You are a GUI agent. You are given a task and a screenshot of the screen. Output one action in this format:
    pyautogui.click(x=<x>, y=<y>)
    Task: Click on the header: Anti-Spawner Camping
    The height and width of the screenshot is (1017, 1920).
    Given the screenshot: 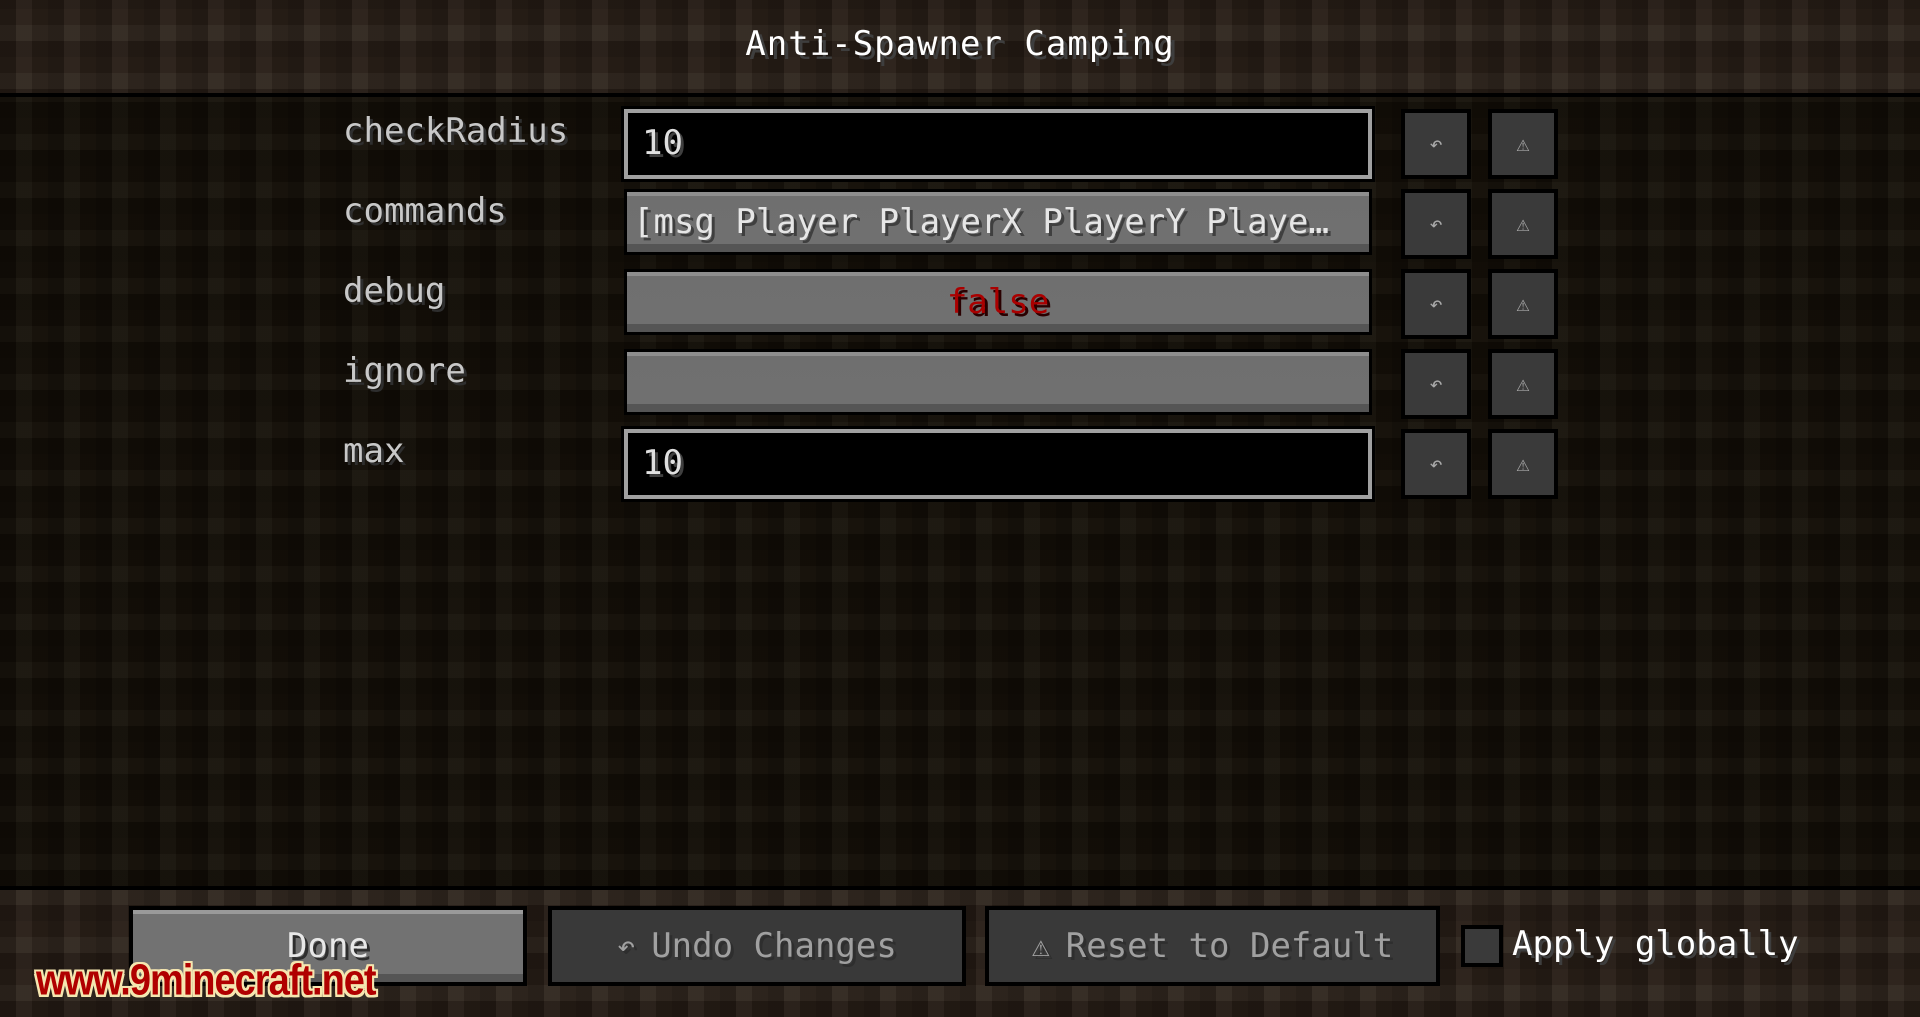 What is the action you would take?
    pyautogui.click(x=960, y=46)
    